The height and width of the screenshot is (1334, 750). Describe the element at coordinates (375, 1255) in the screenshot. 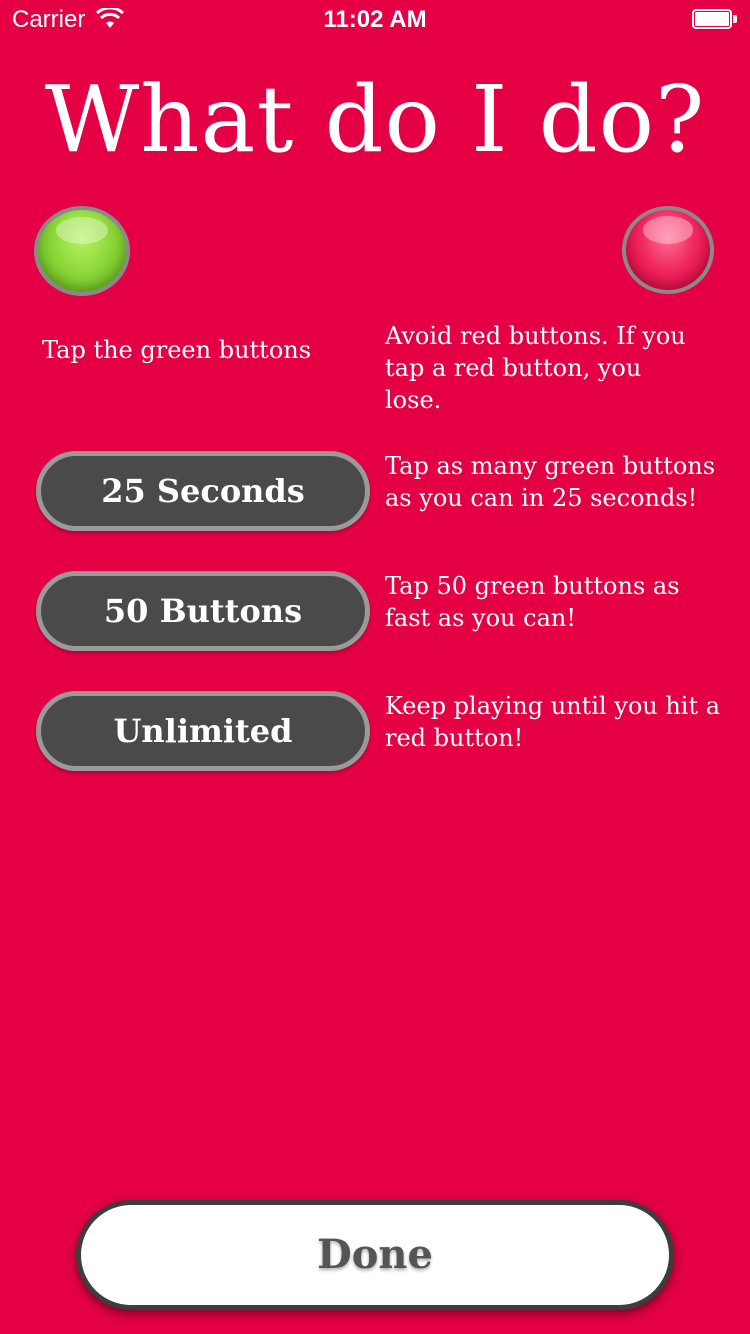

I see `done-button: Done` at that location.